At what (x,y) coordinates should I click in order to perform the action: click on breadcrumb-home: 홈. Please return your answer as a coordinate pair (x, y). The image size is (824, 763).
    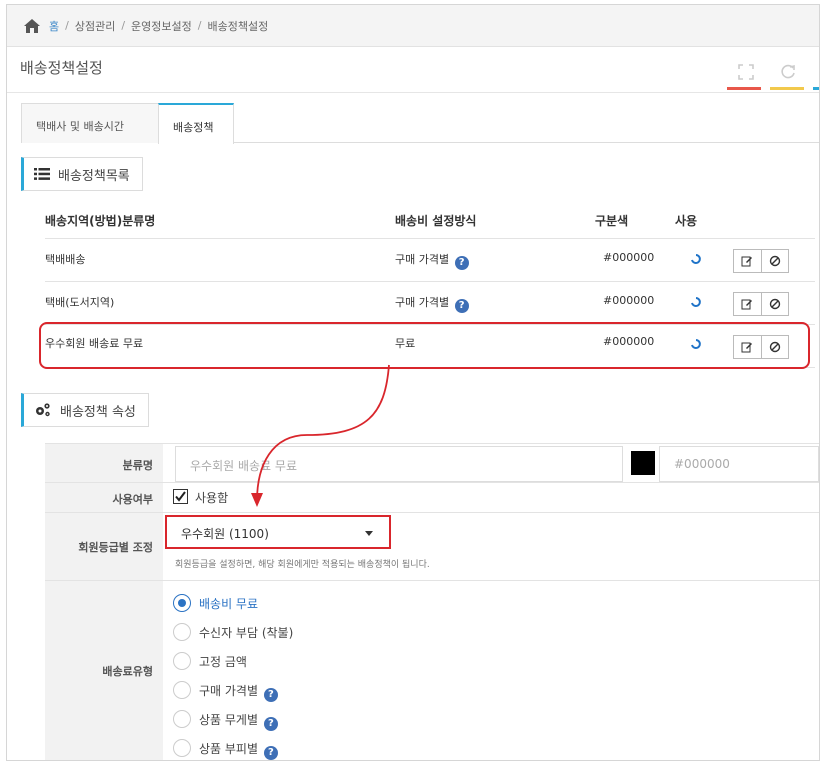
    Looking at the image, I should click on (54, 26).